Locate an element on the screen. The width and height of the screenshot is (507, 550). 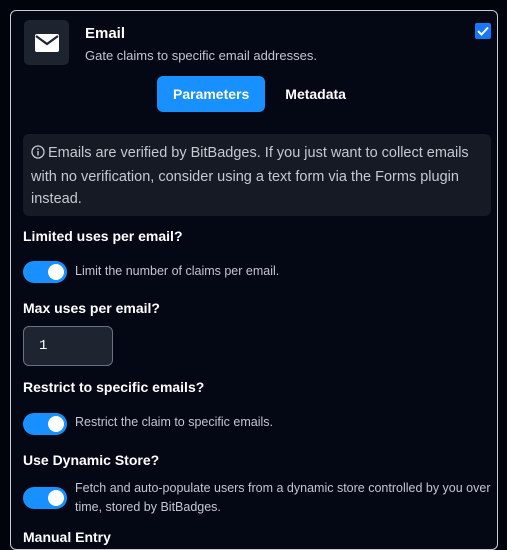
limited-uses-description: Limit the number of claims per email. is located at coordinates (177, 271).